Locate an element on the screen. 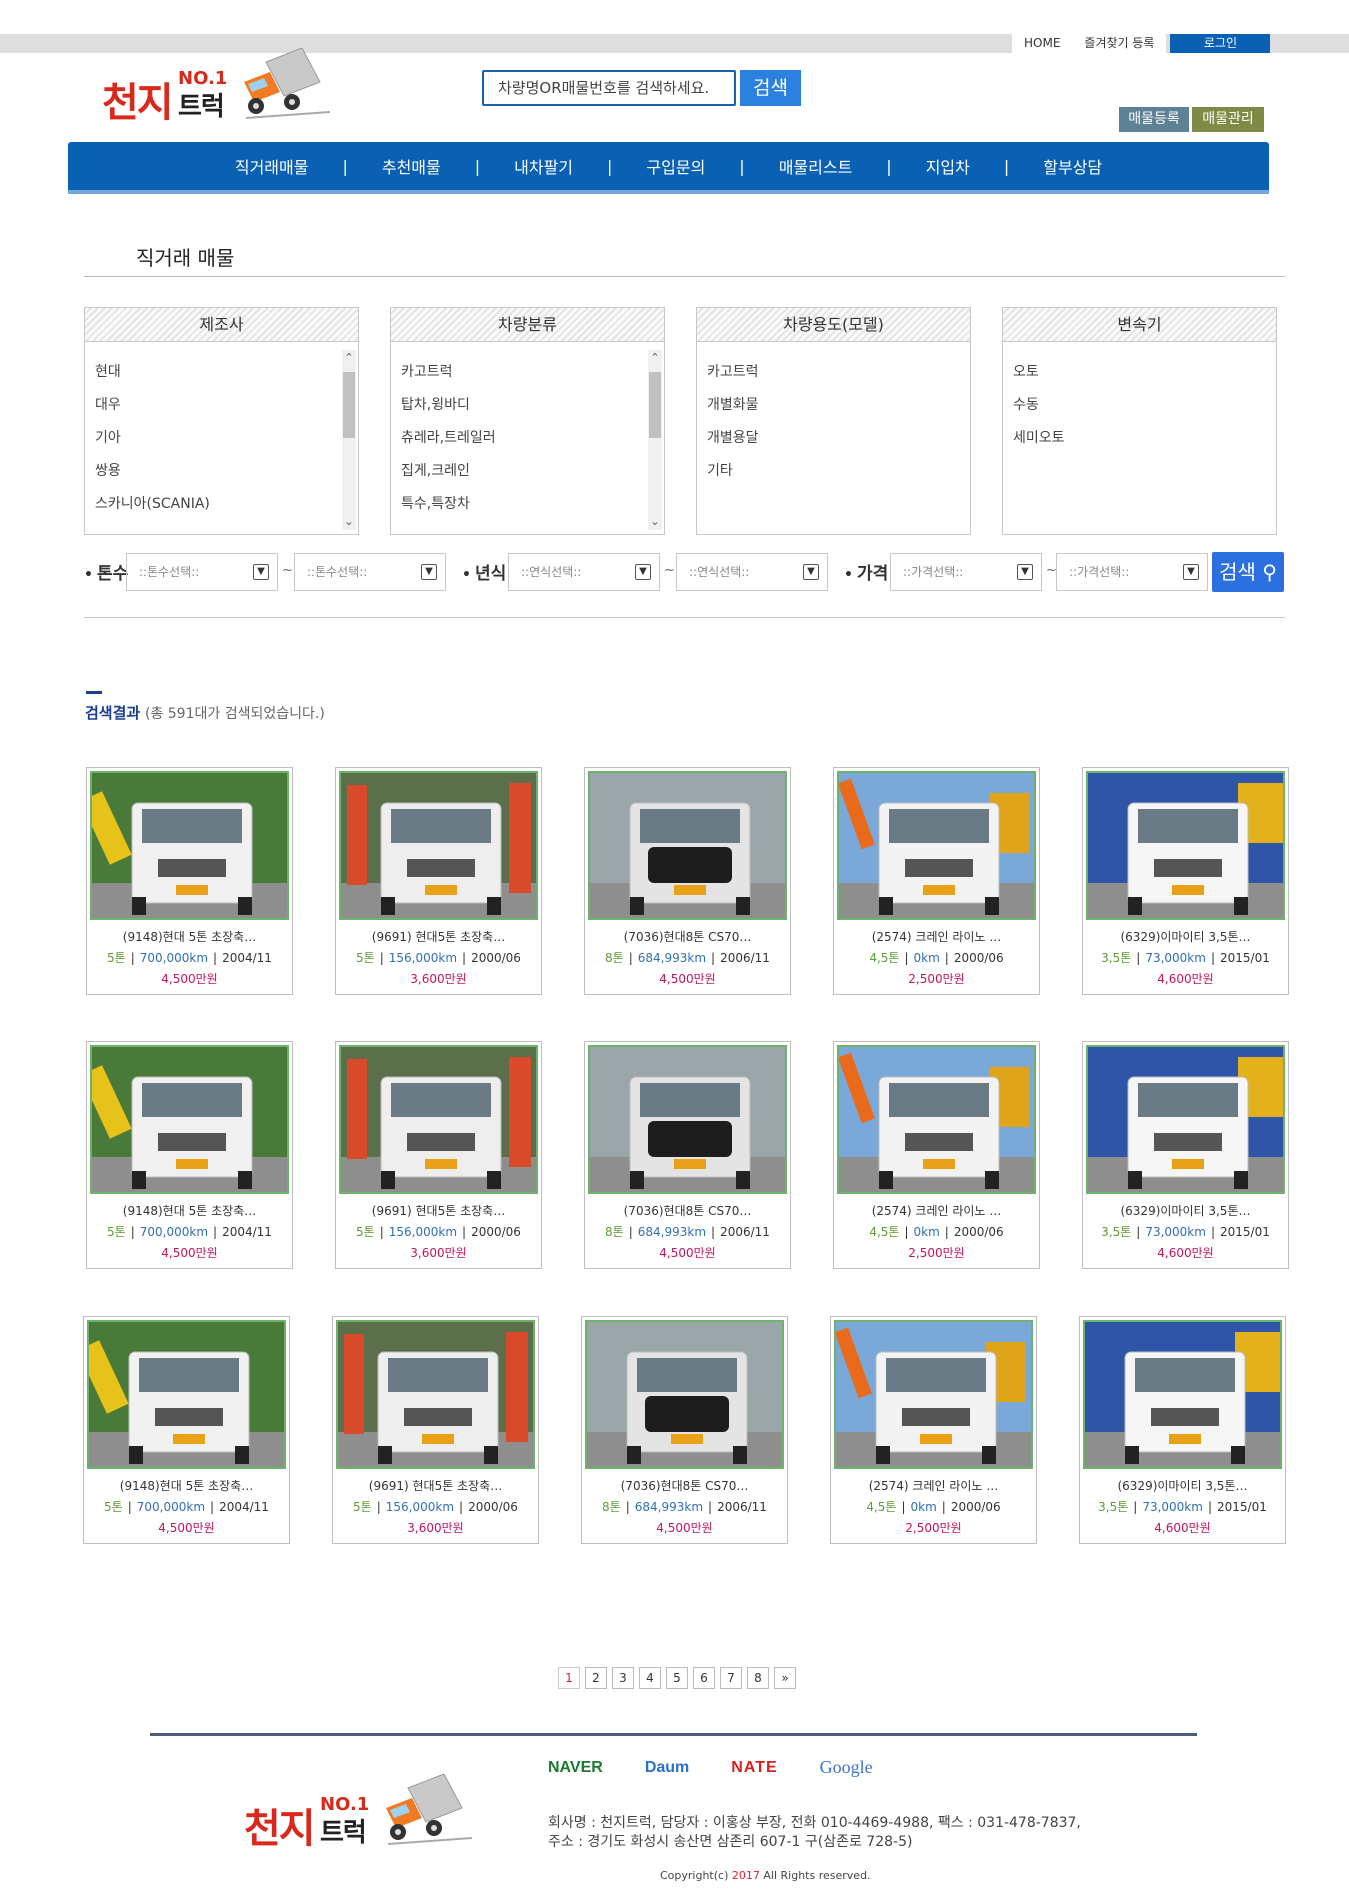 The height and width of the screenshot is (1895, 1349). filter-option: 오토 is located at coordinates (1144, 372).